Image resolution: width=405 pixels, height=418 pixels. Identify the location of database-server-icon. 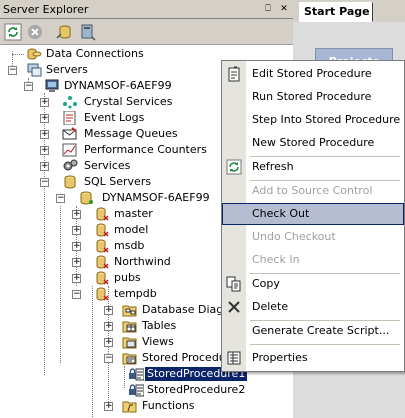
(86, 198).